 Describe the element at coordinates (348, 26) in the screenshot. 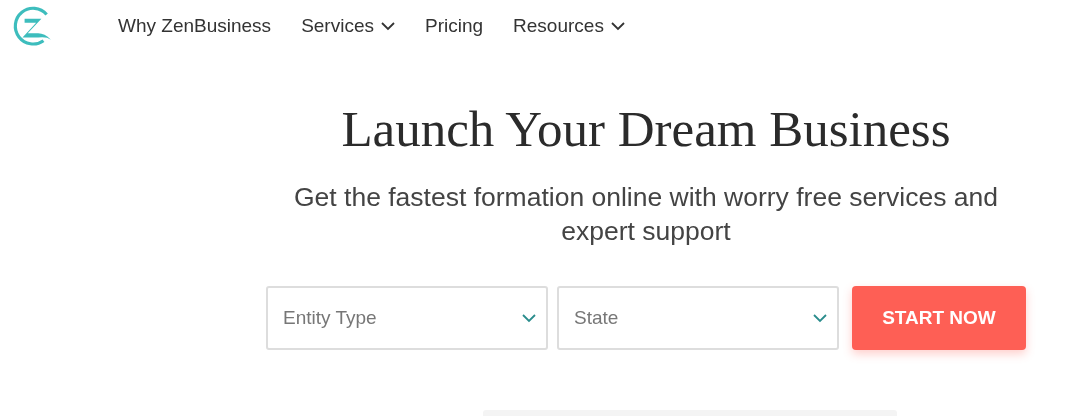

I see `nav-menu: Services` at that location.